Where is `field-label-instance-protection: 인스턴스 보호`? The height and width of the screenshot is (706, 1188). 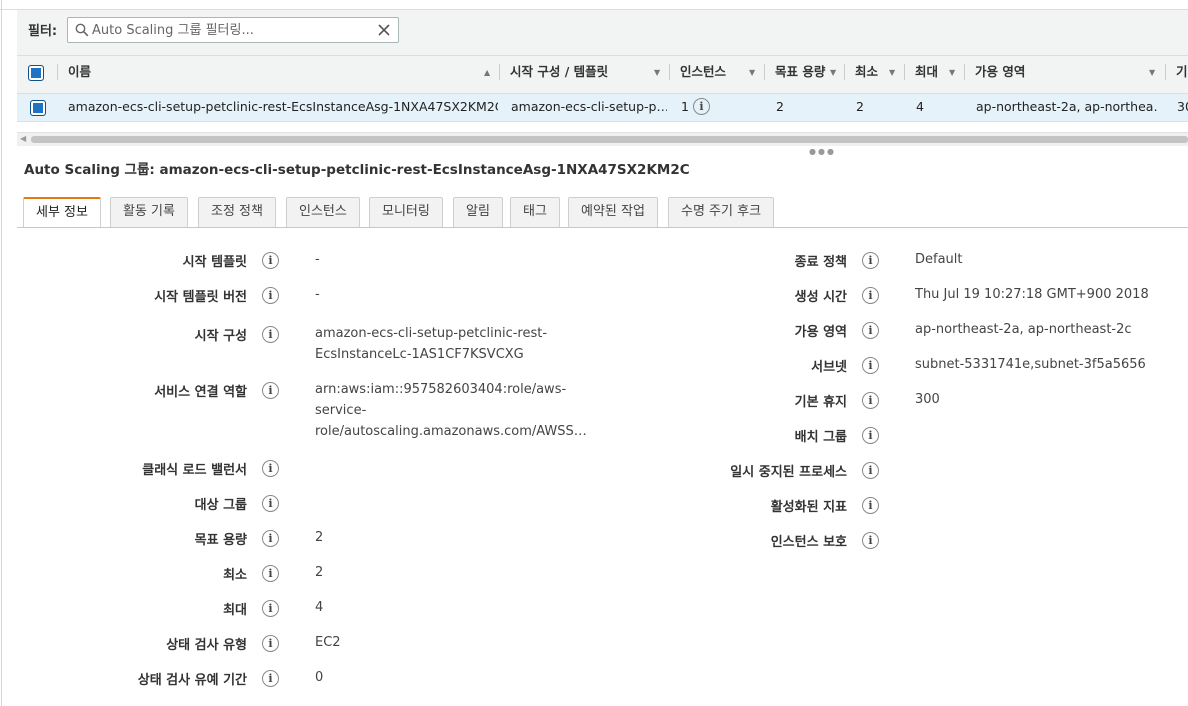 field-label-instance-protection: 인스턴스 보호 is located at coordinates (808, 542).